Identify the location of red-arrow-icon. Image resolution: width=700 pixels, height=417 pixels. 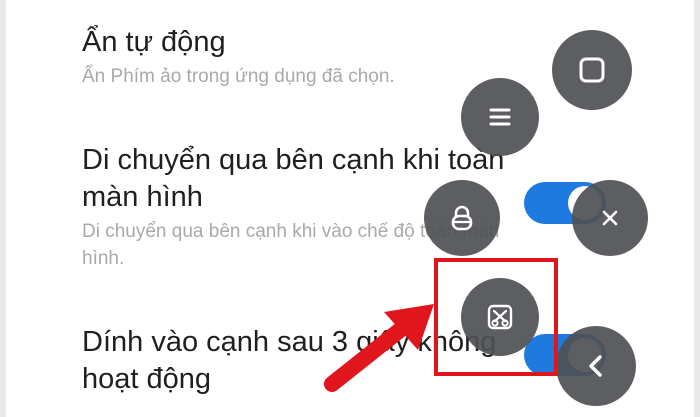
(379, 348).